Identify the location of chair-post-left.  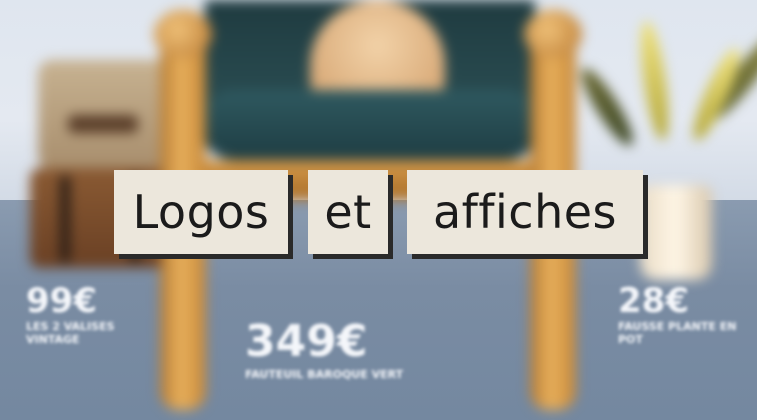
(183, 210).